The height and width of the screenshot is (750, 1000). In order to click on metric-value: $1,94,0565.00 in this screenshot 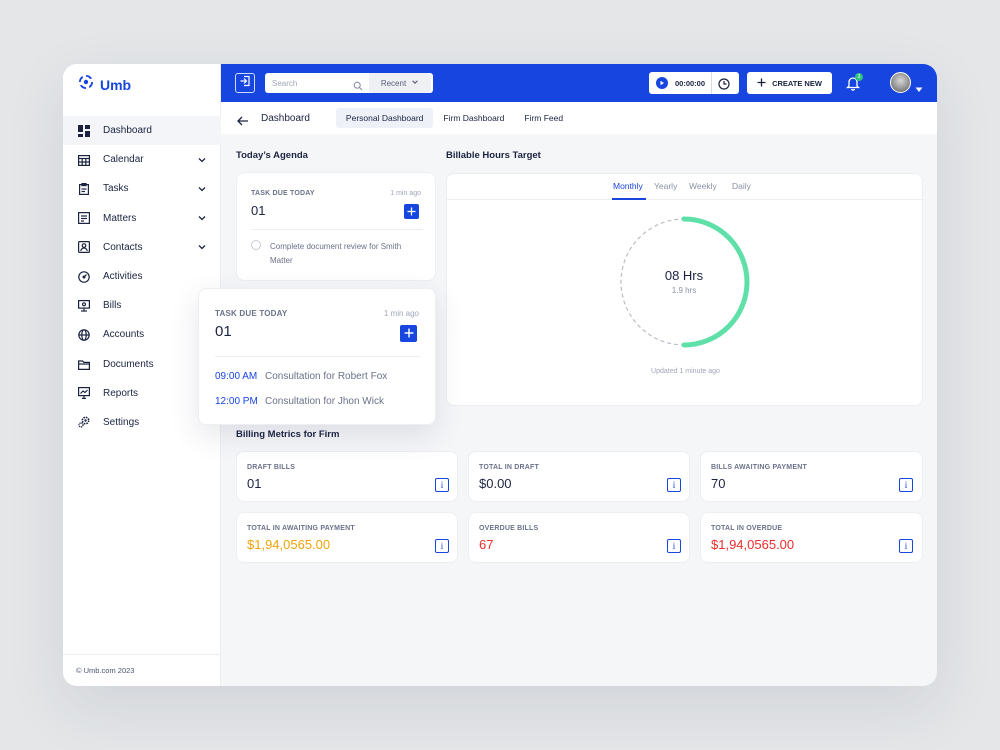, I will do `click(753, 544)`.